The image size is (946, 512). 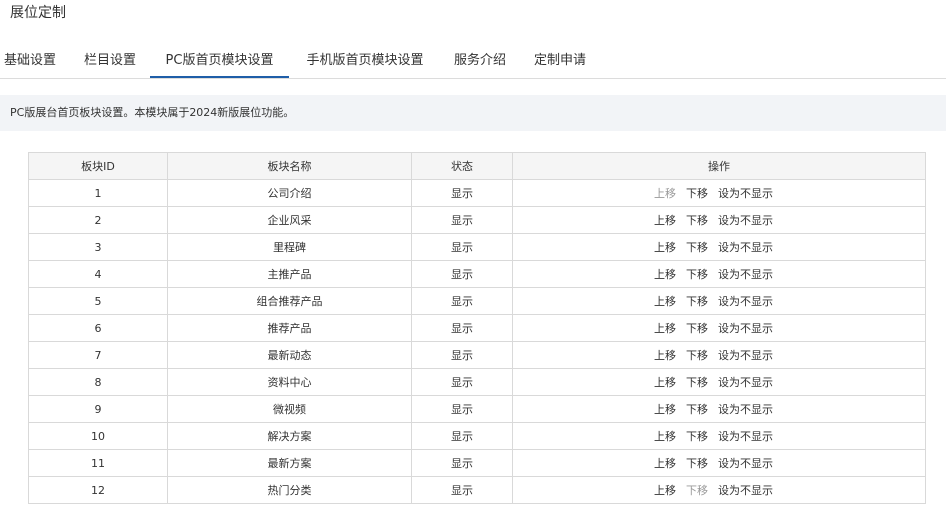 What do you see at coordinates (289, 166) in the screenshot?
I see `header-module-name: 板块名称` at bounding box center [289, 166].